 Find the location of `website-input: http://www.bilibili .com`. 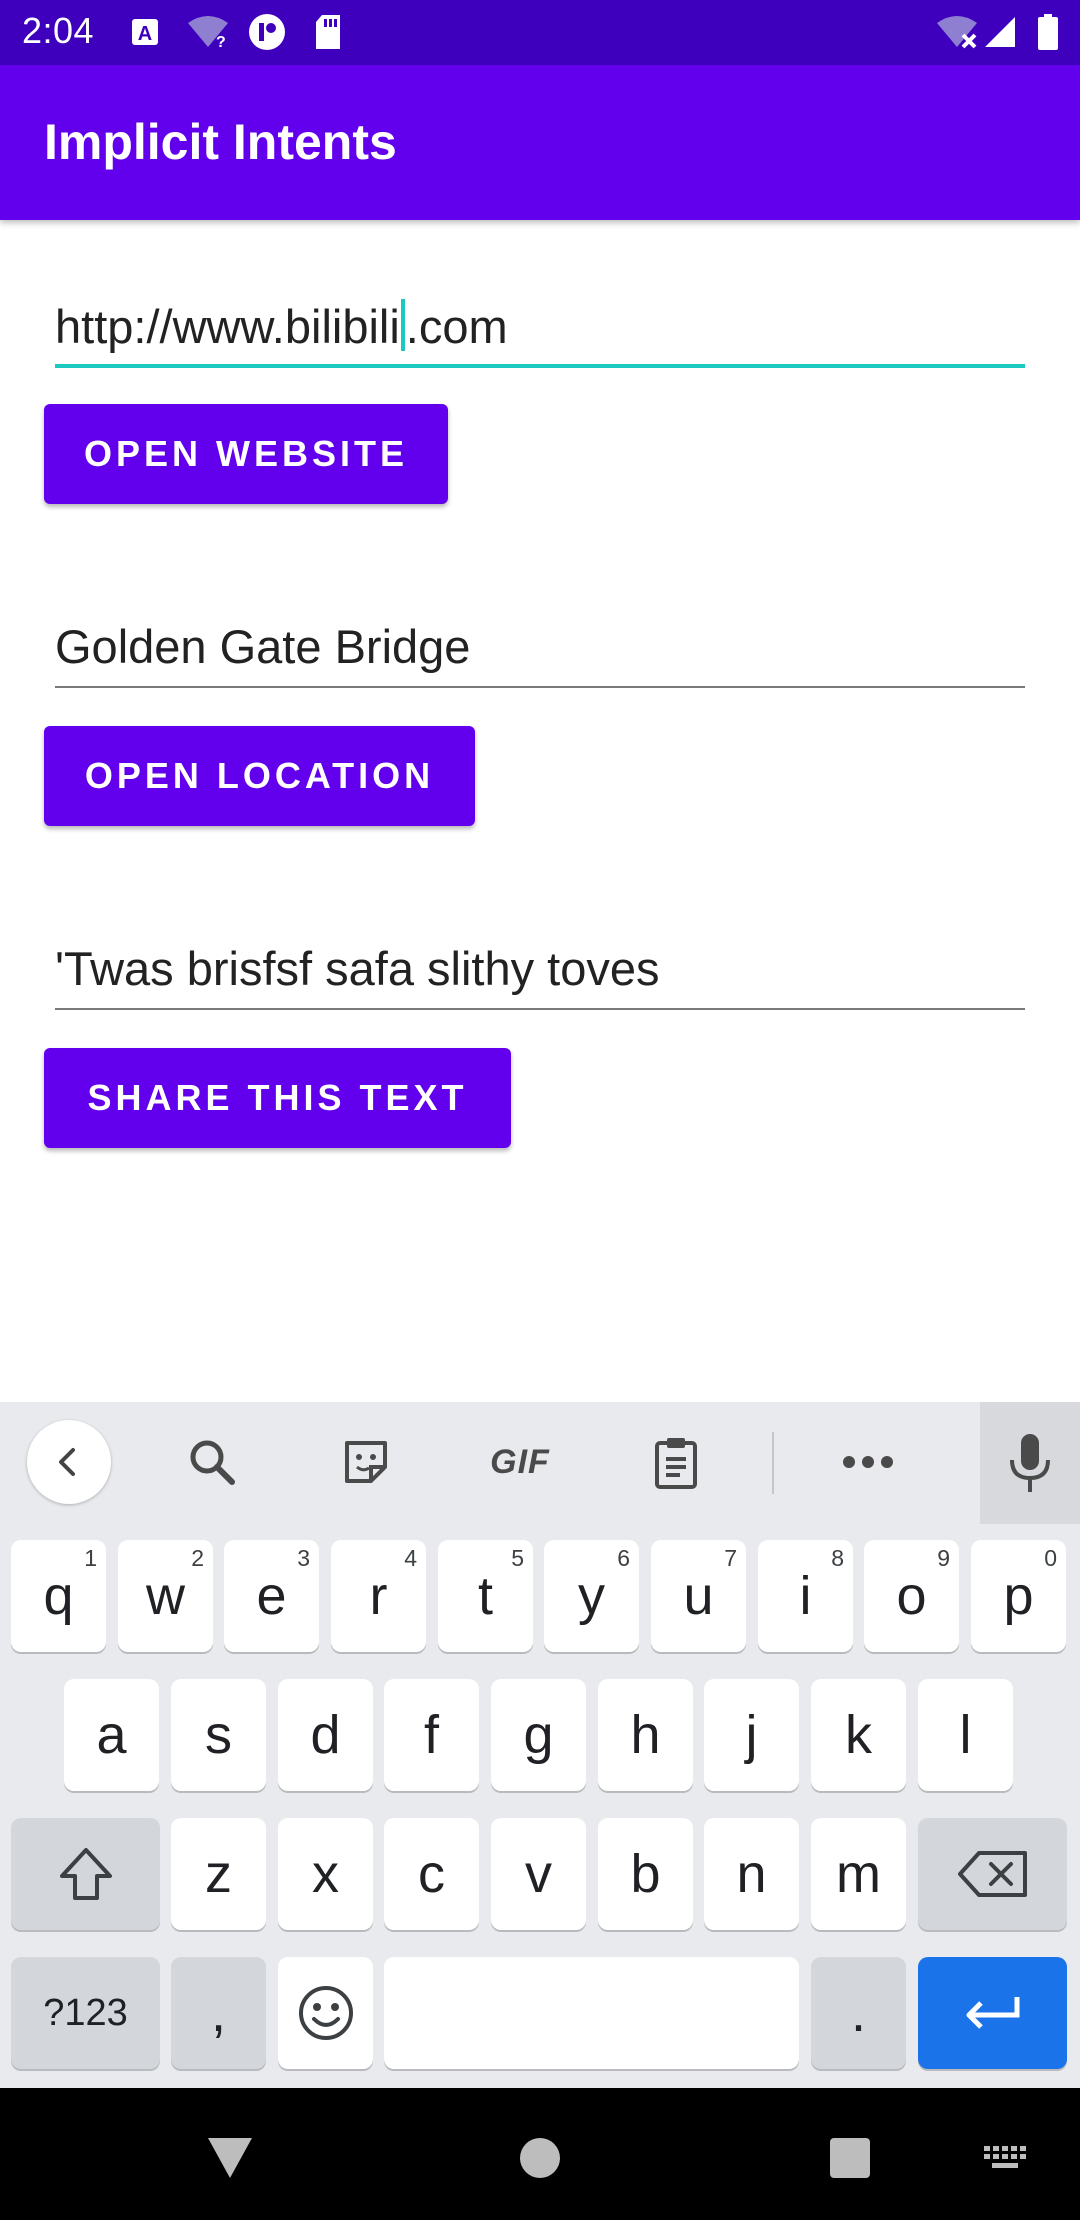

website-input: http://www.bilibili .com is located at coordinates (540, 323).